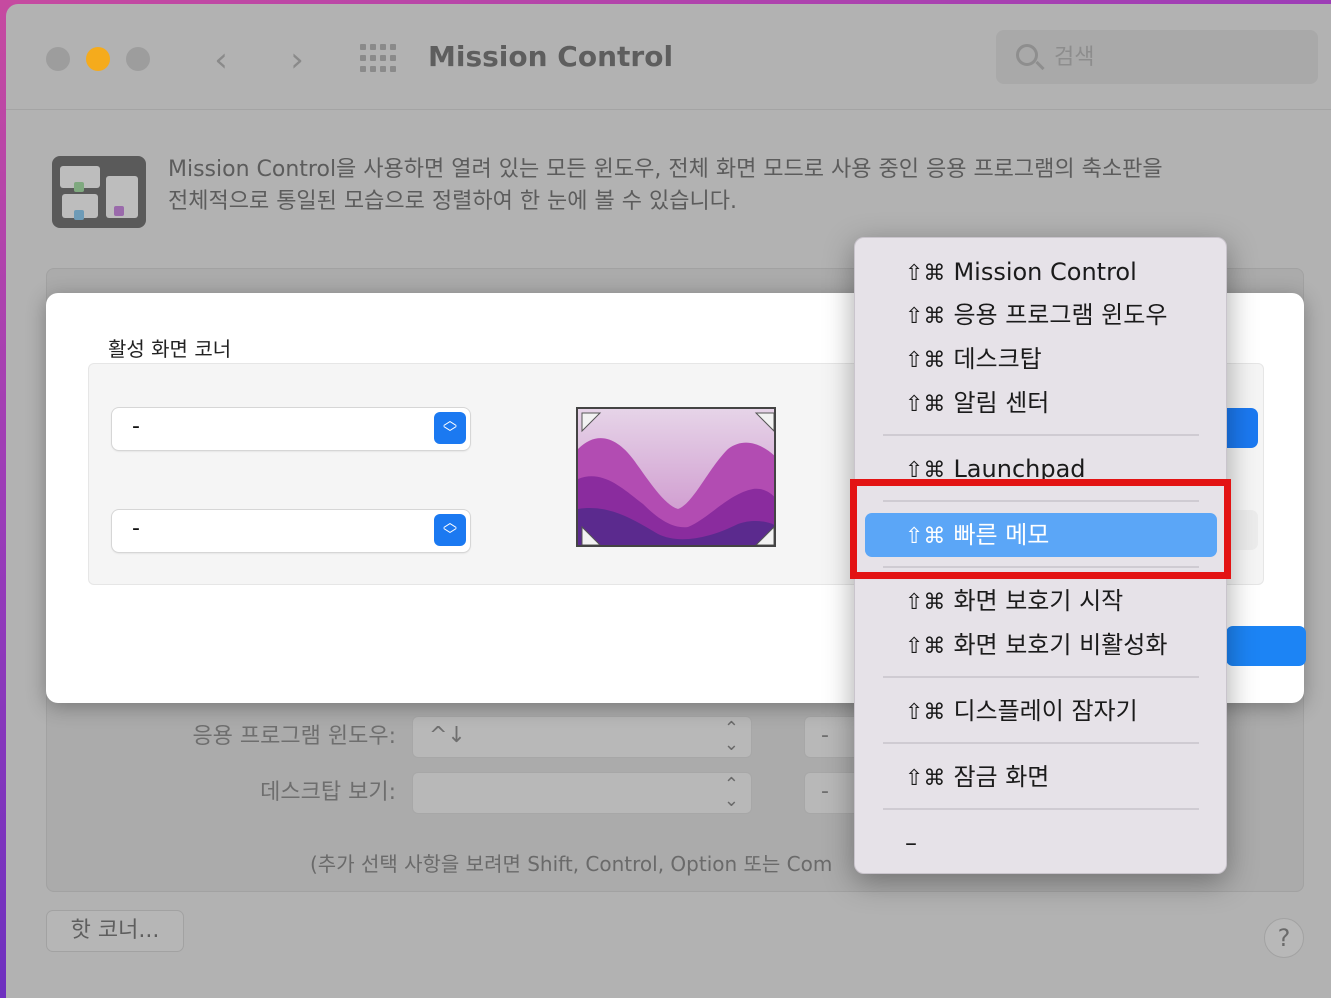 This screenshot has height=998, width=1331. Describe the element at coordinates (99, 192) in the screenshot. I see `mission-control-app-icon` at that location.